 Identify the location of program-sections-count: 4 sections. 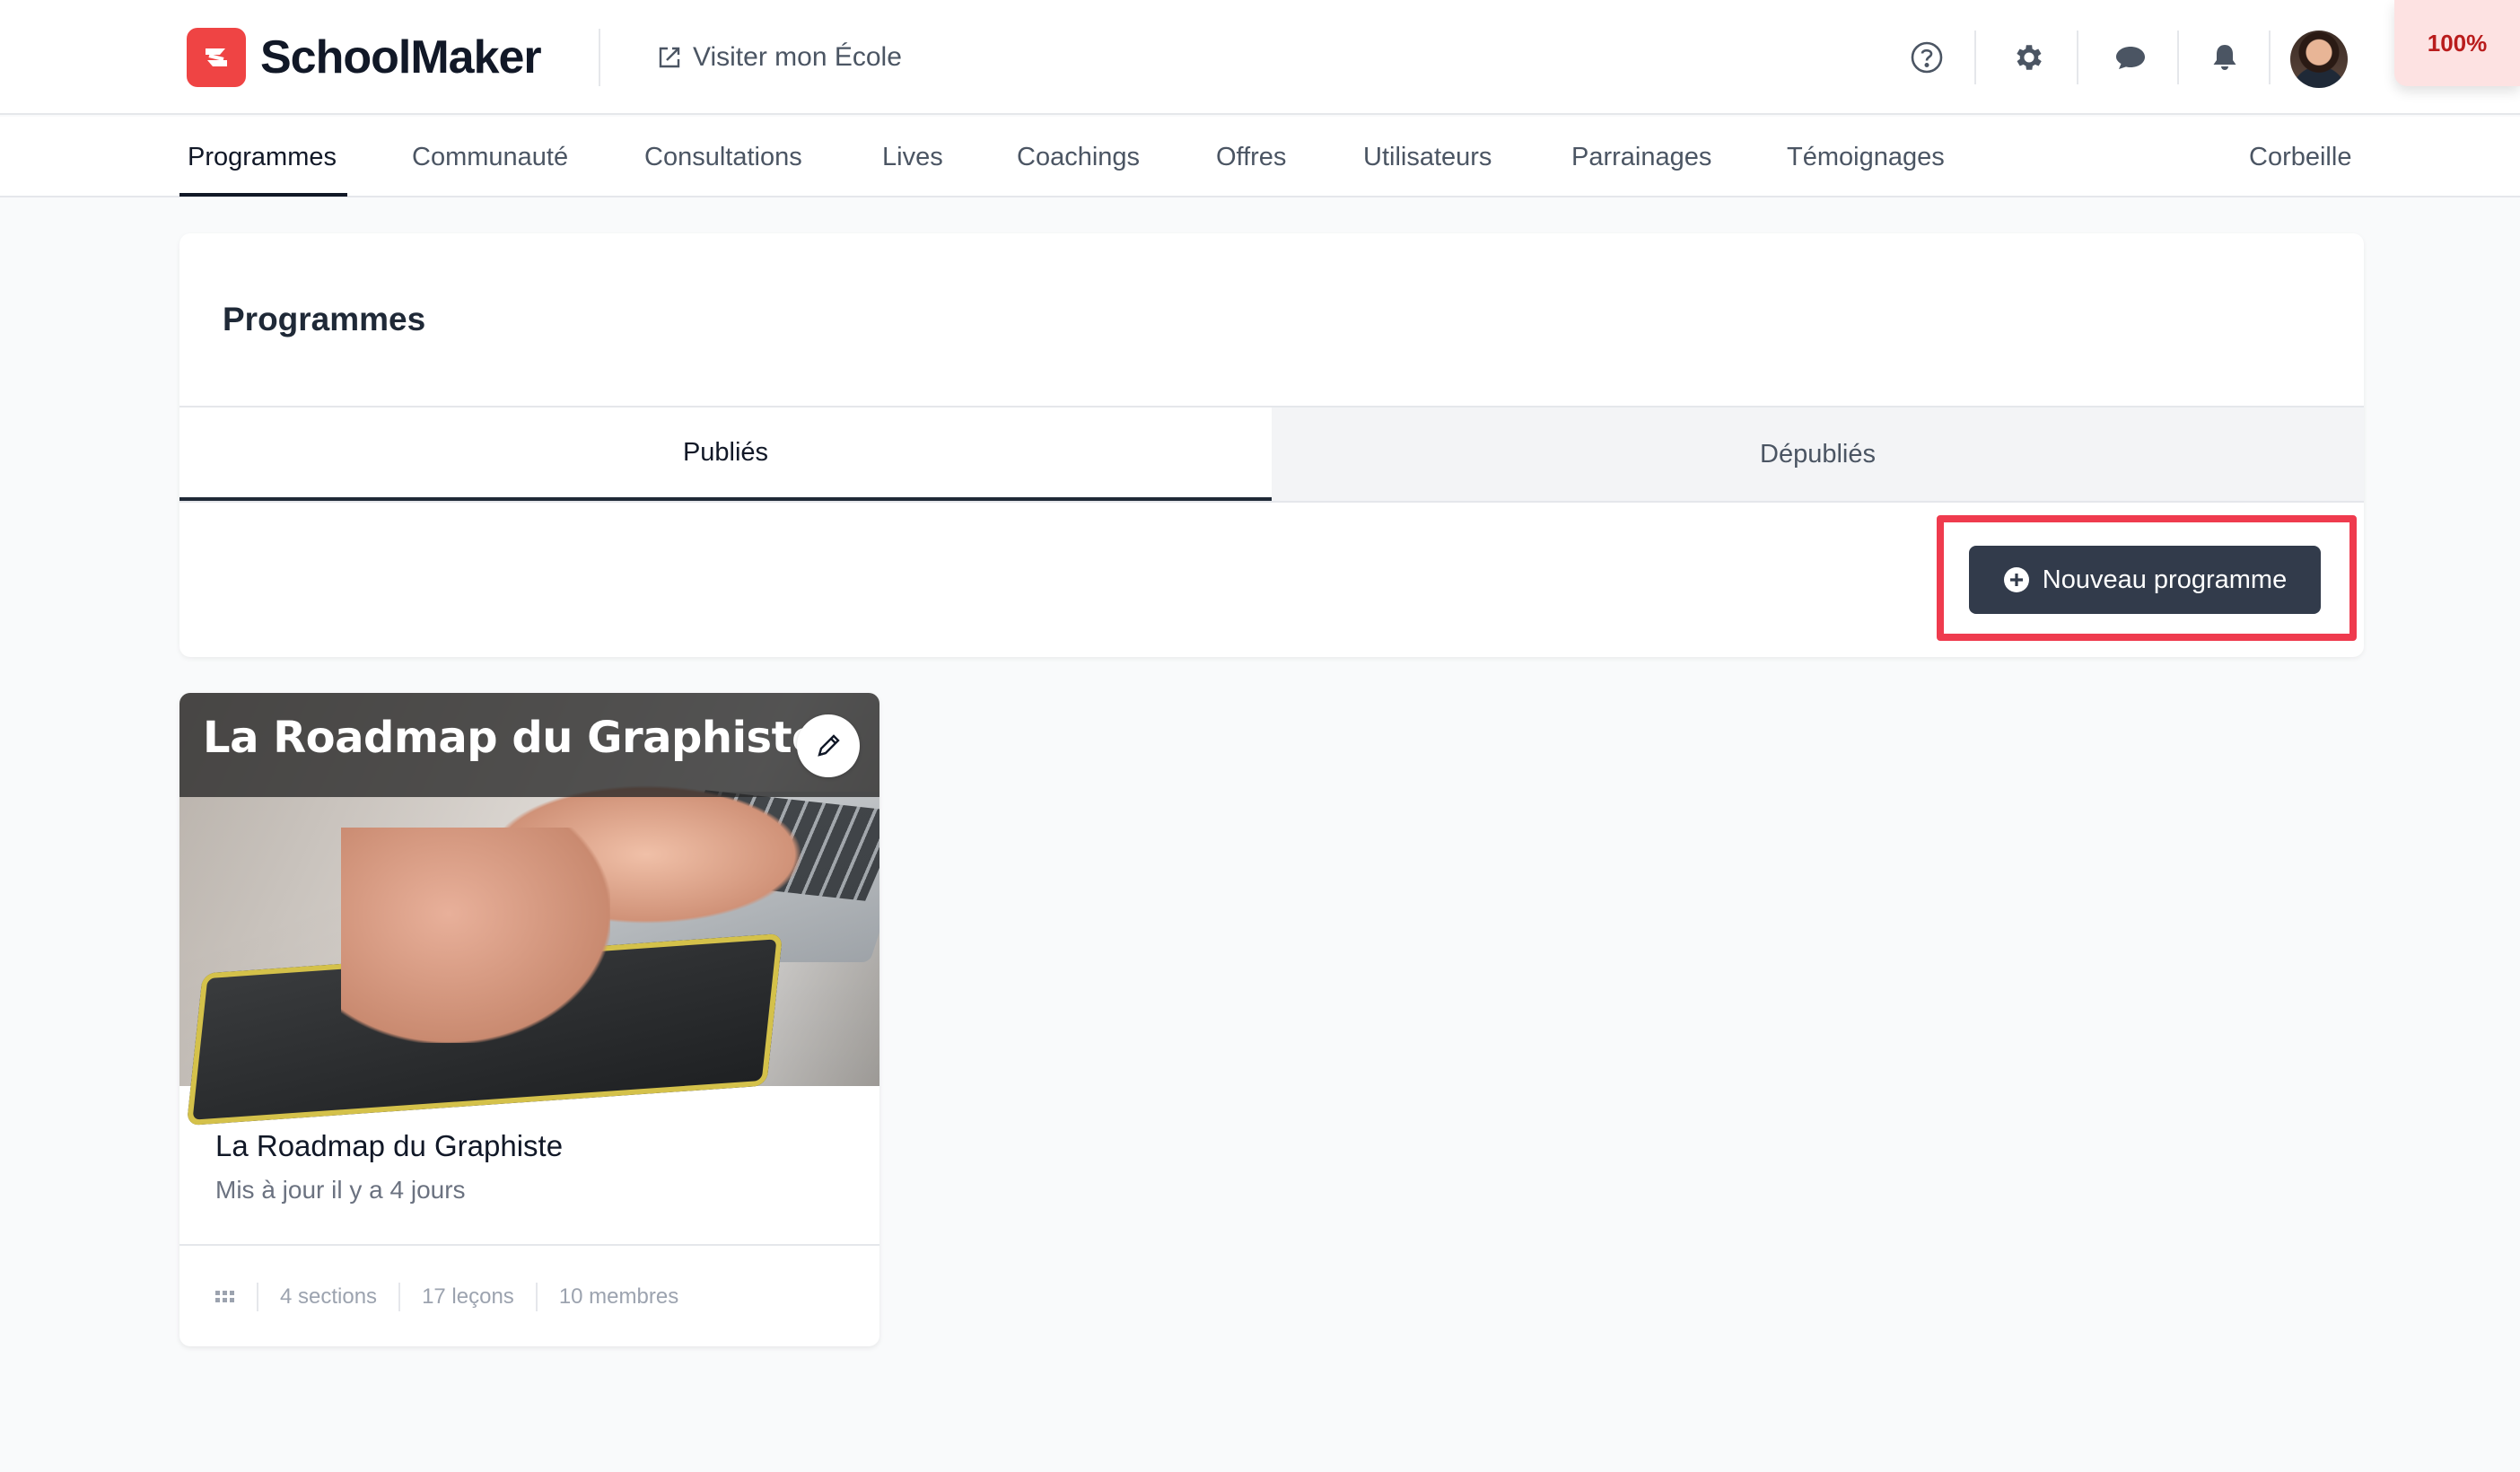
(329, 1296).